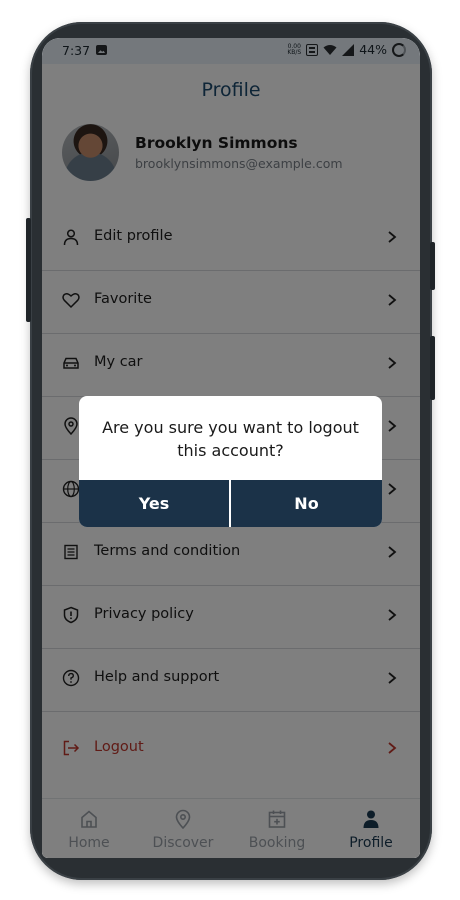 This screenshot has width=460, height=900. Describe the element at coordinates (28, 270) in the screenshot. I see `volume-button` at that location.